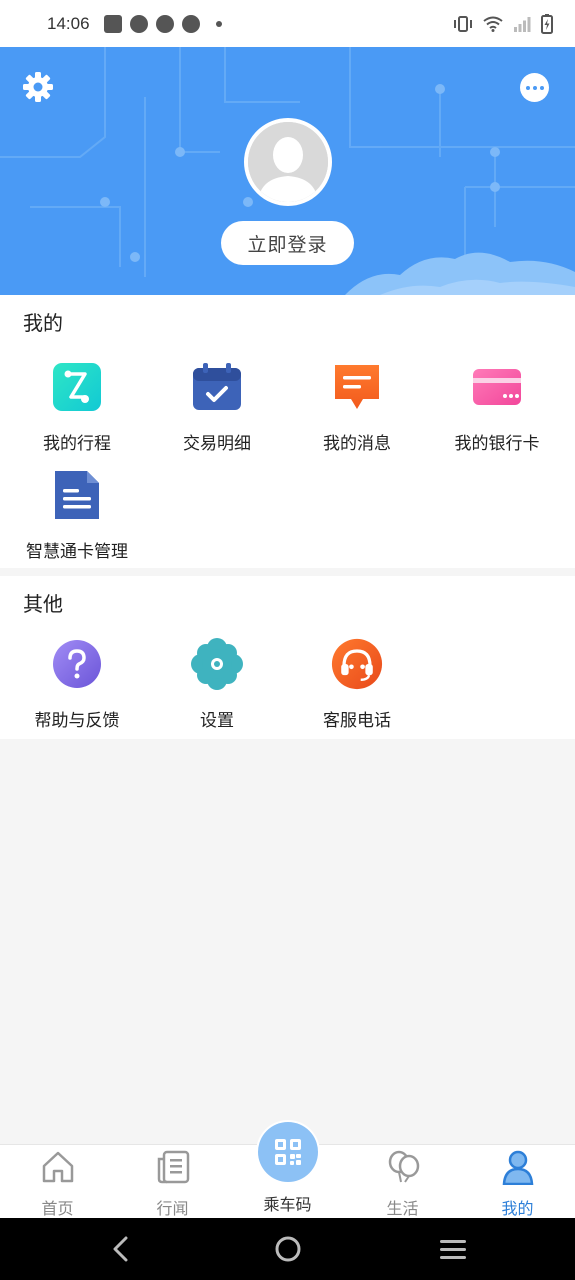  Describe the element at coordinates (497, 407) in the screenshot. I see `my-bank-card-item: 我的银行卡` at that location.